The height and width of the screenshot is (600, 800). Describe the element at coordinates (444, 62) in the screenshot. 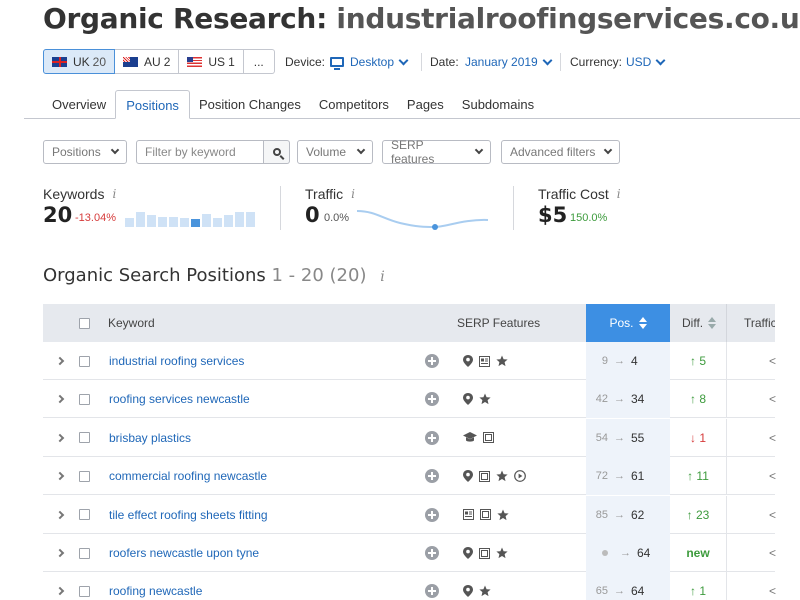

I see `date-label: Date:` at that location.